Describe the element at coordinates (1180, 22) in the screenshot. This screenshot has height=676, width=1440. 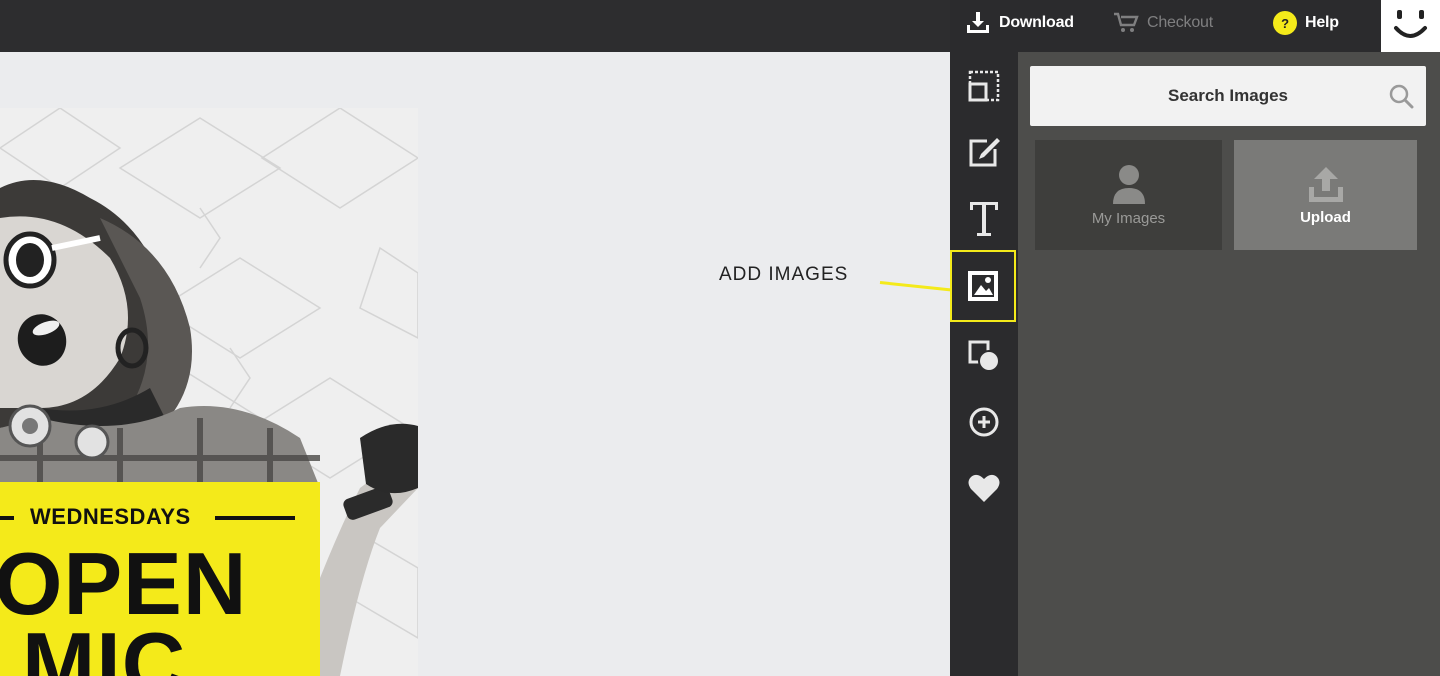
I see `checkout-label: Checkout` at that location.